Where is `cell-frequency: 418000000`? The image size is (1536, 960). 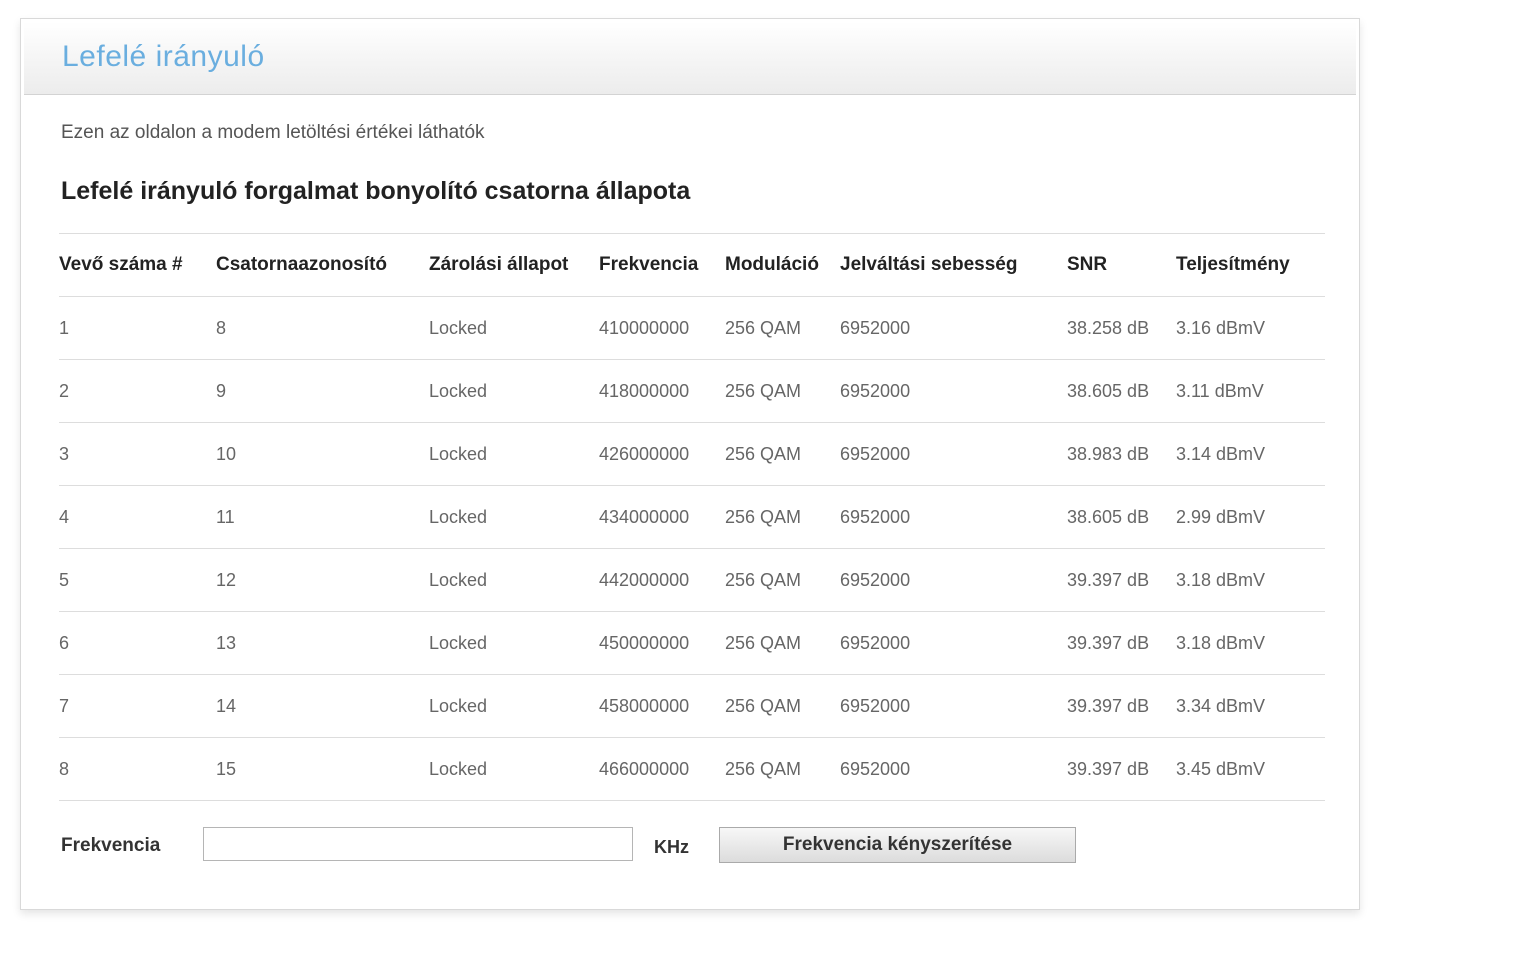 cell-frequency: 418000000 is located at coordinates (644, 391).